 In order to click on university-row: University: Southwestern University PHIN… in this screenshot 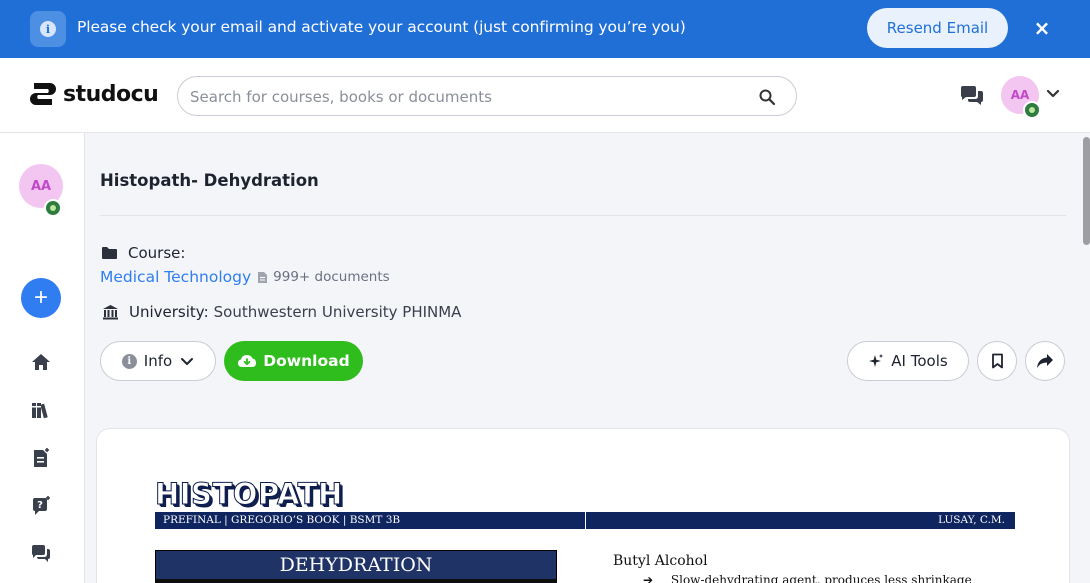, I will do `click(281, 312)`.